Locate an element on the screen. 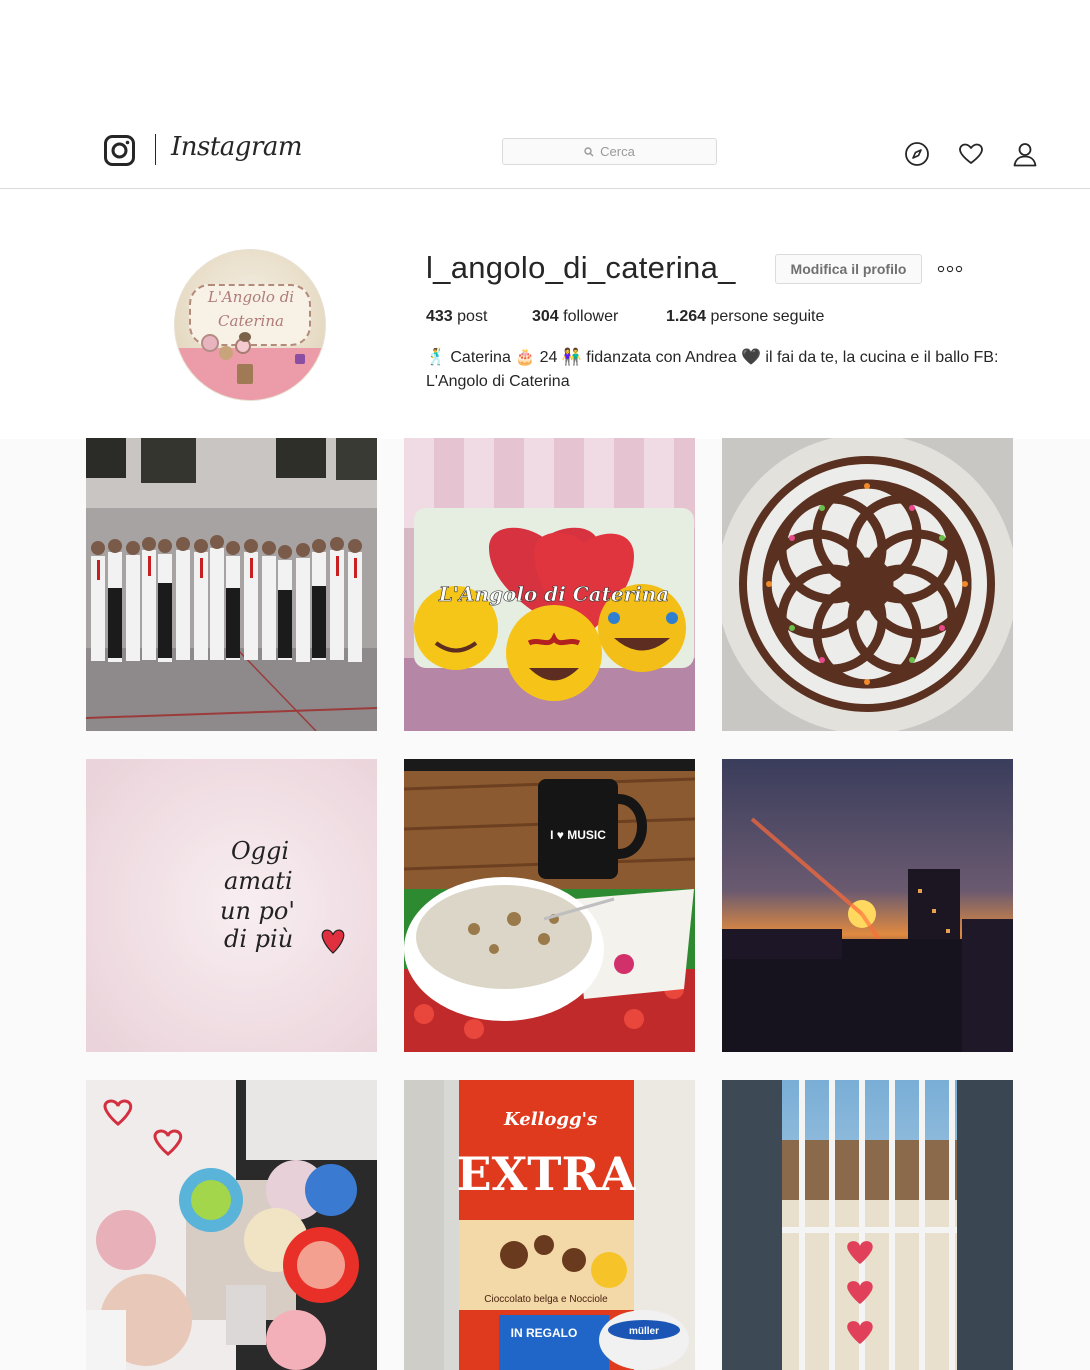  box-title-text: EXTRA is located at coordinates (547, 1174).